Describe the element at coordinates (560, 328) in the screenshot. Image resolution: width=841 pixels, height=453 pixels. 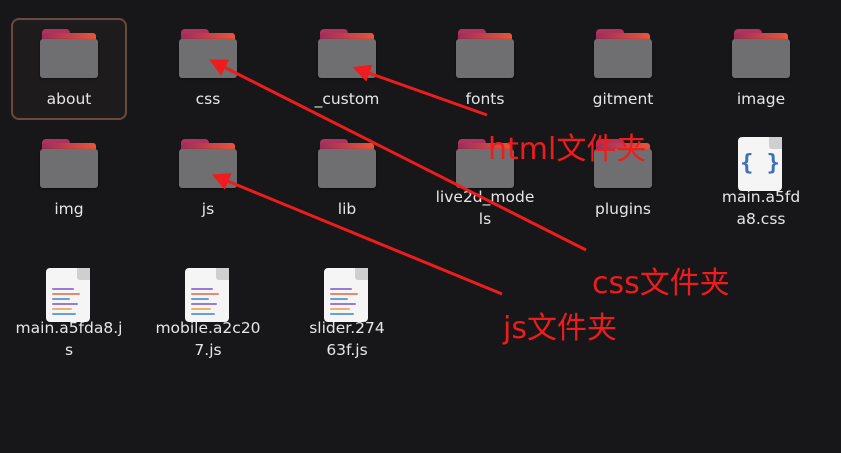
I see `js-folder-annotation: js文件夹` at that location.